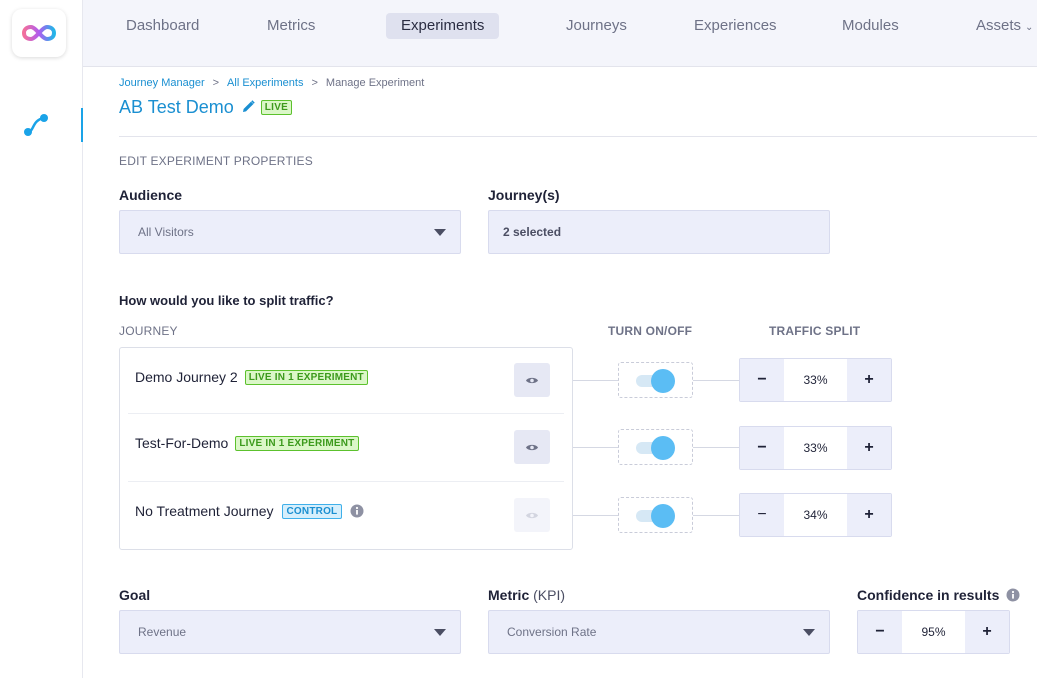  Describe the element at coordinates (509, 595) in the screenshot. I see `metric-label-text: Metric` at that location.